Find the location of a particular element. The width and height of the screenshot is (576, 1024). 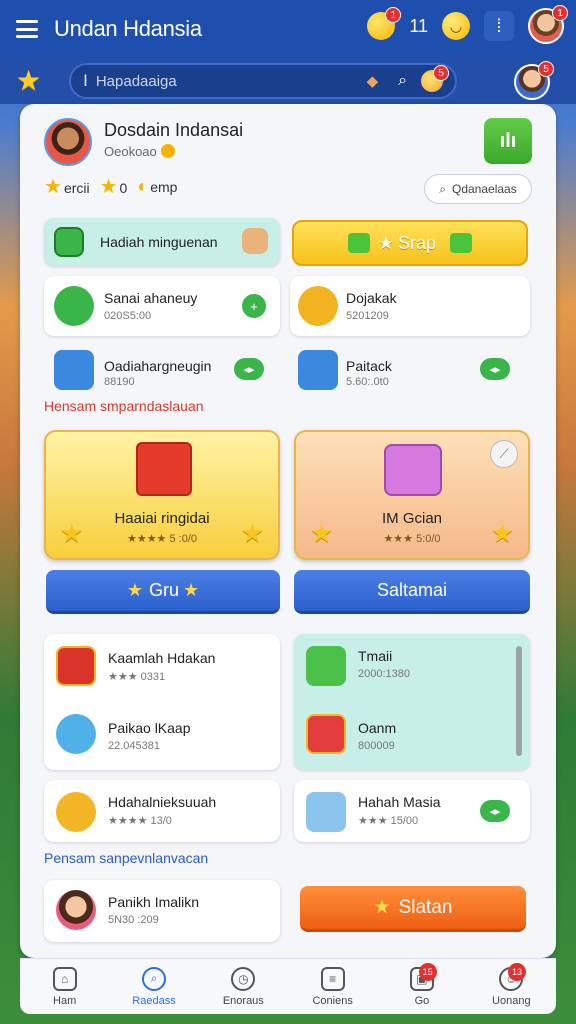

moon-icon: ◐ is located at coordinates (143, 186).